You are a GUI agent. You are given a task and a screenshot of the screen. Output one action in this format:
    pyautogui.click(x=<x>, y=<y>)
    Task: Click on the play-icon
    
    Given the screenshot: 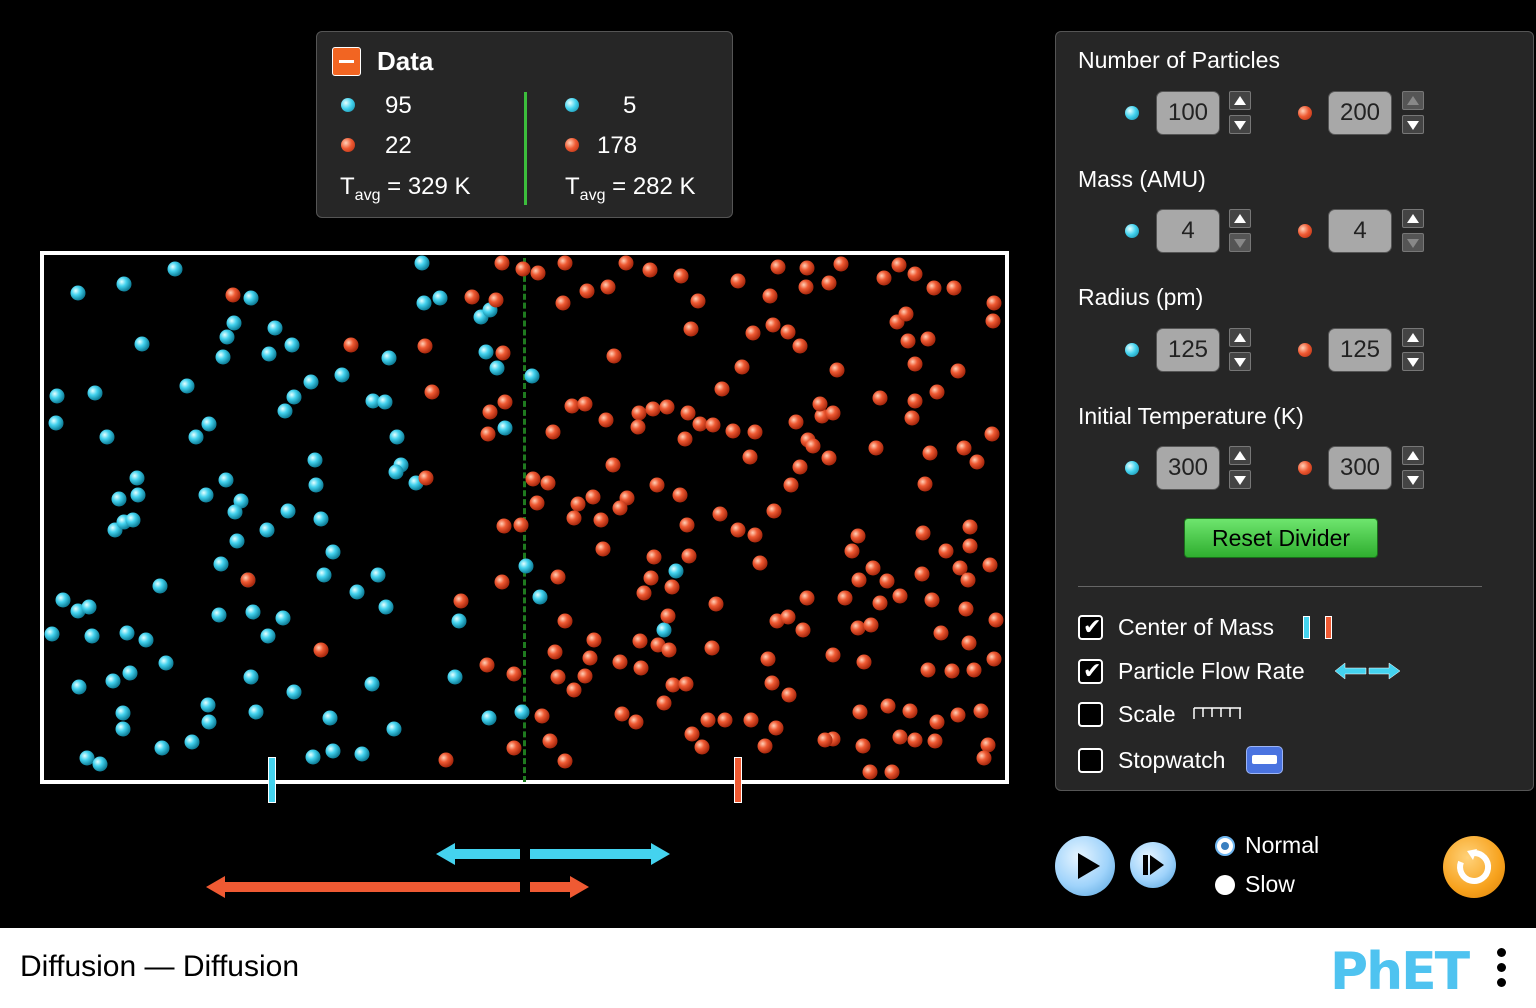 What is the action you would take?
    pyautogui.click(x=1085, y=866)
    